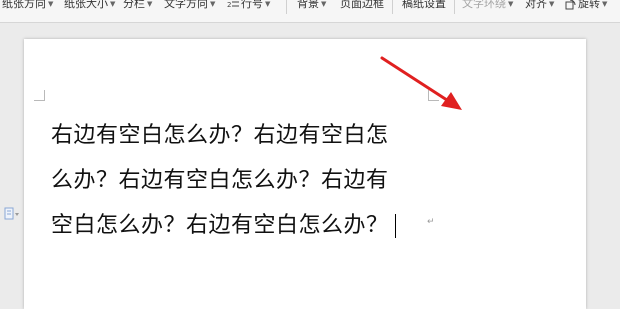  I want to click on annotation-overlay, so click(421, 83).